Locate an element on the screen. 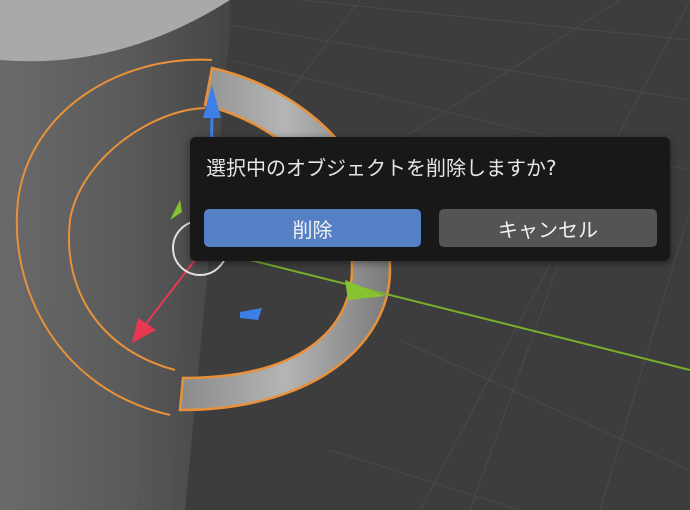 This screenshot has width=690, height=510. delete-button: 削除 is located at coordinates (312, 228).